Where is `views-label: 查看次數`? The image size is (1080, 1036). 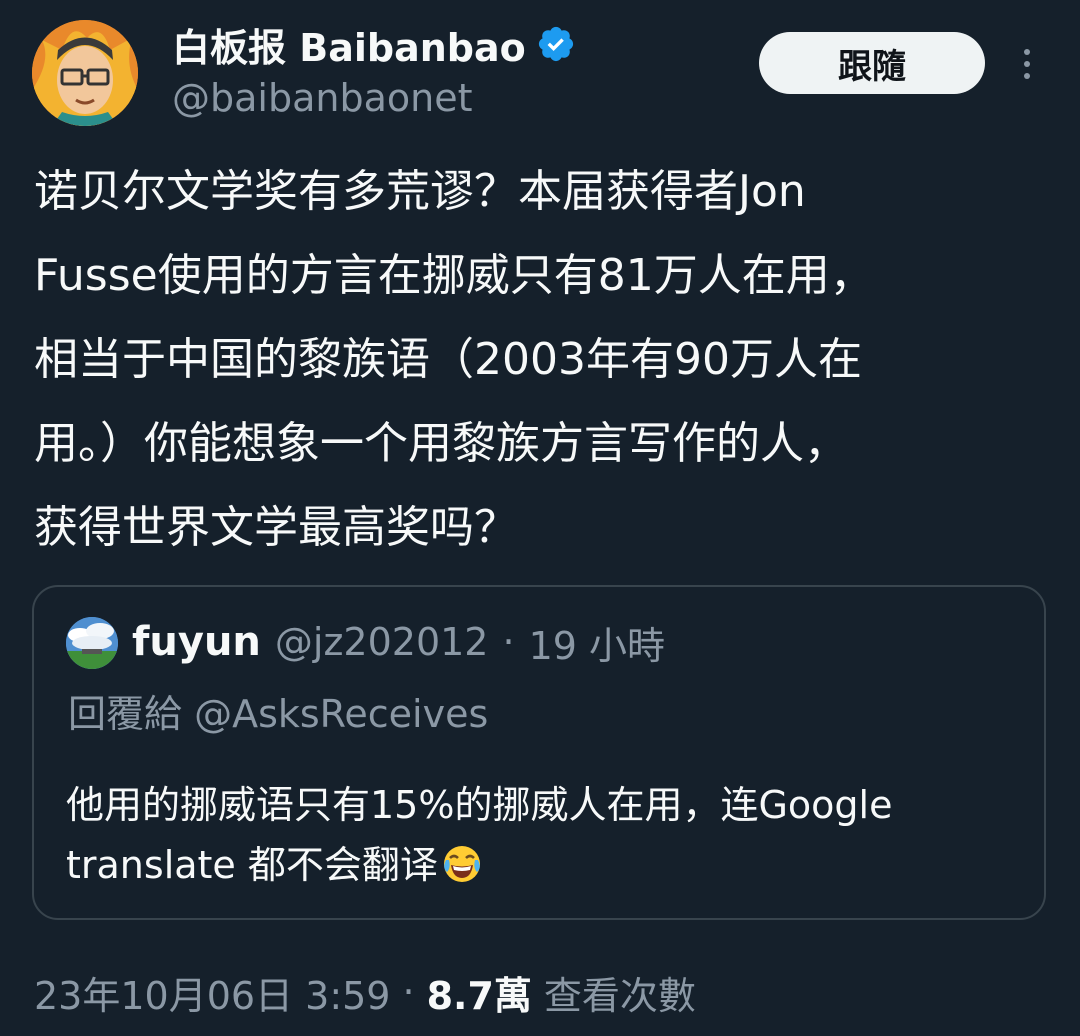 views-label: 查看次數 is located at coordinates (620, 992).